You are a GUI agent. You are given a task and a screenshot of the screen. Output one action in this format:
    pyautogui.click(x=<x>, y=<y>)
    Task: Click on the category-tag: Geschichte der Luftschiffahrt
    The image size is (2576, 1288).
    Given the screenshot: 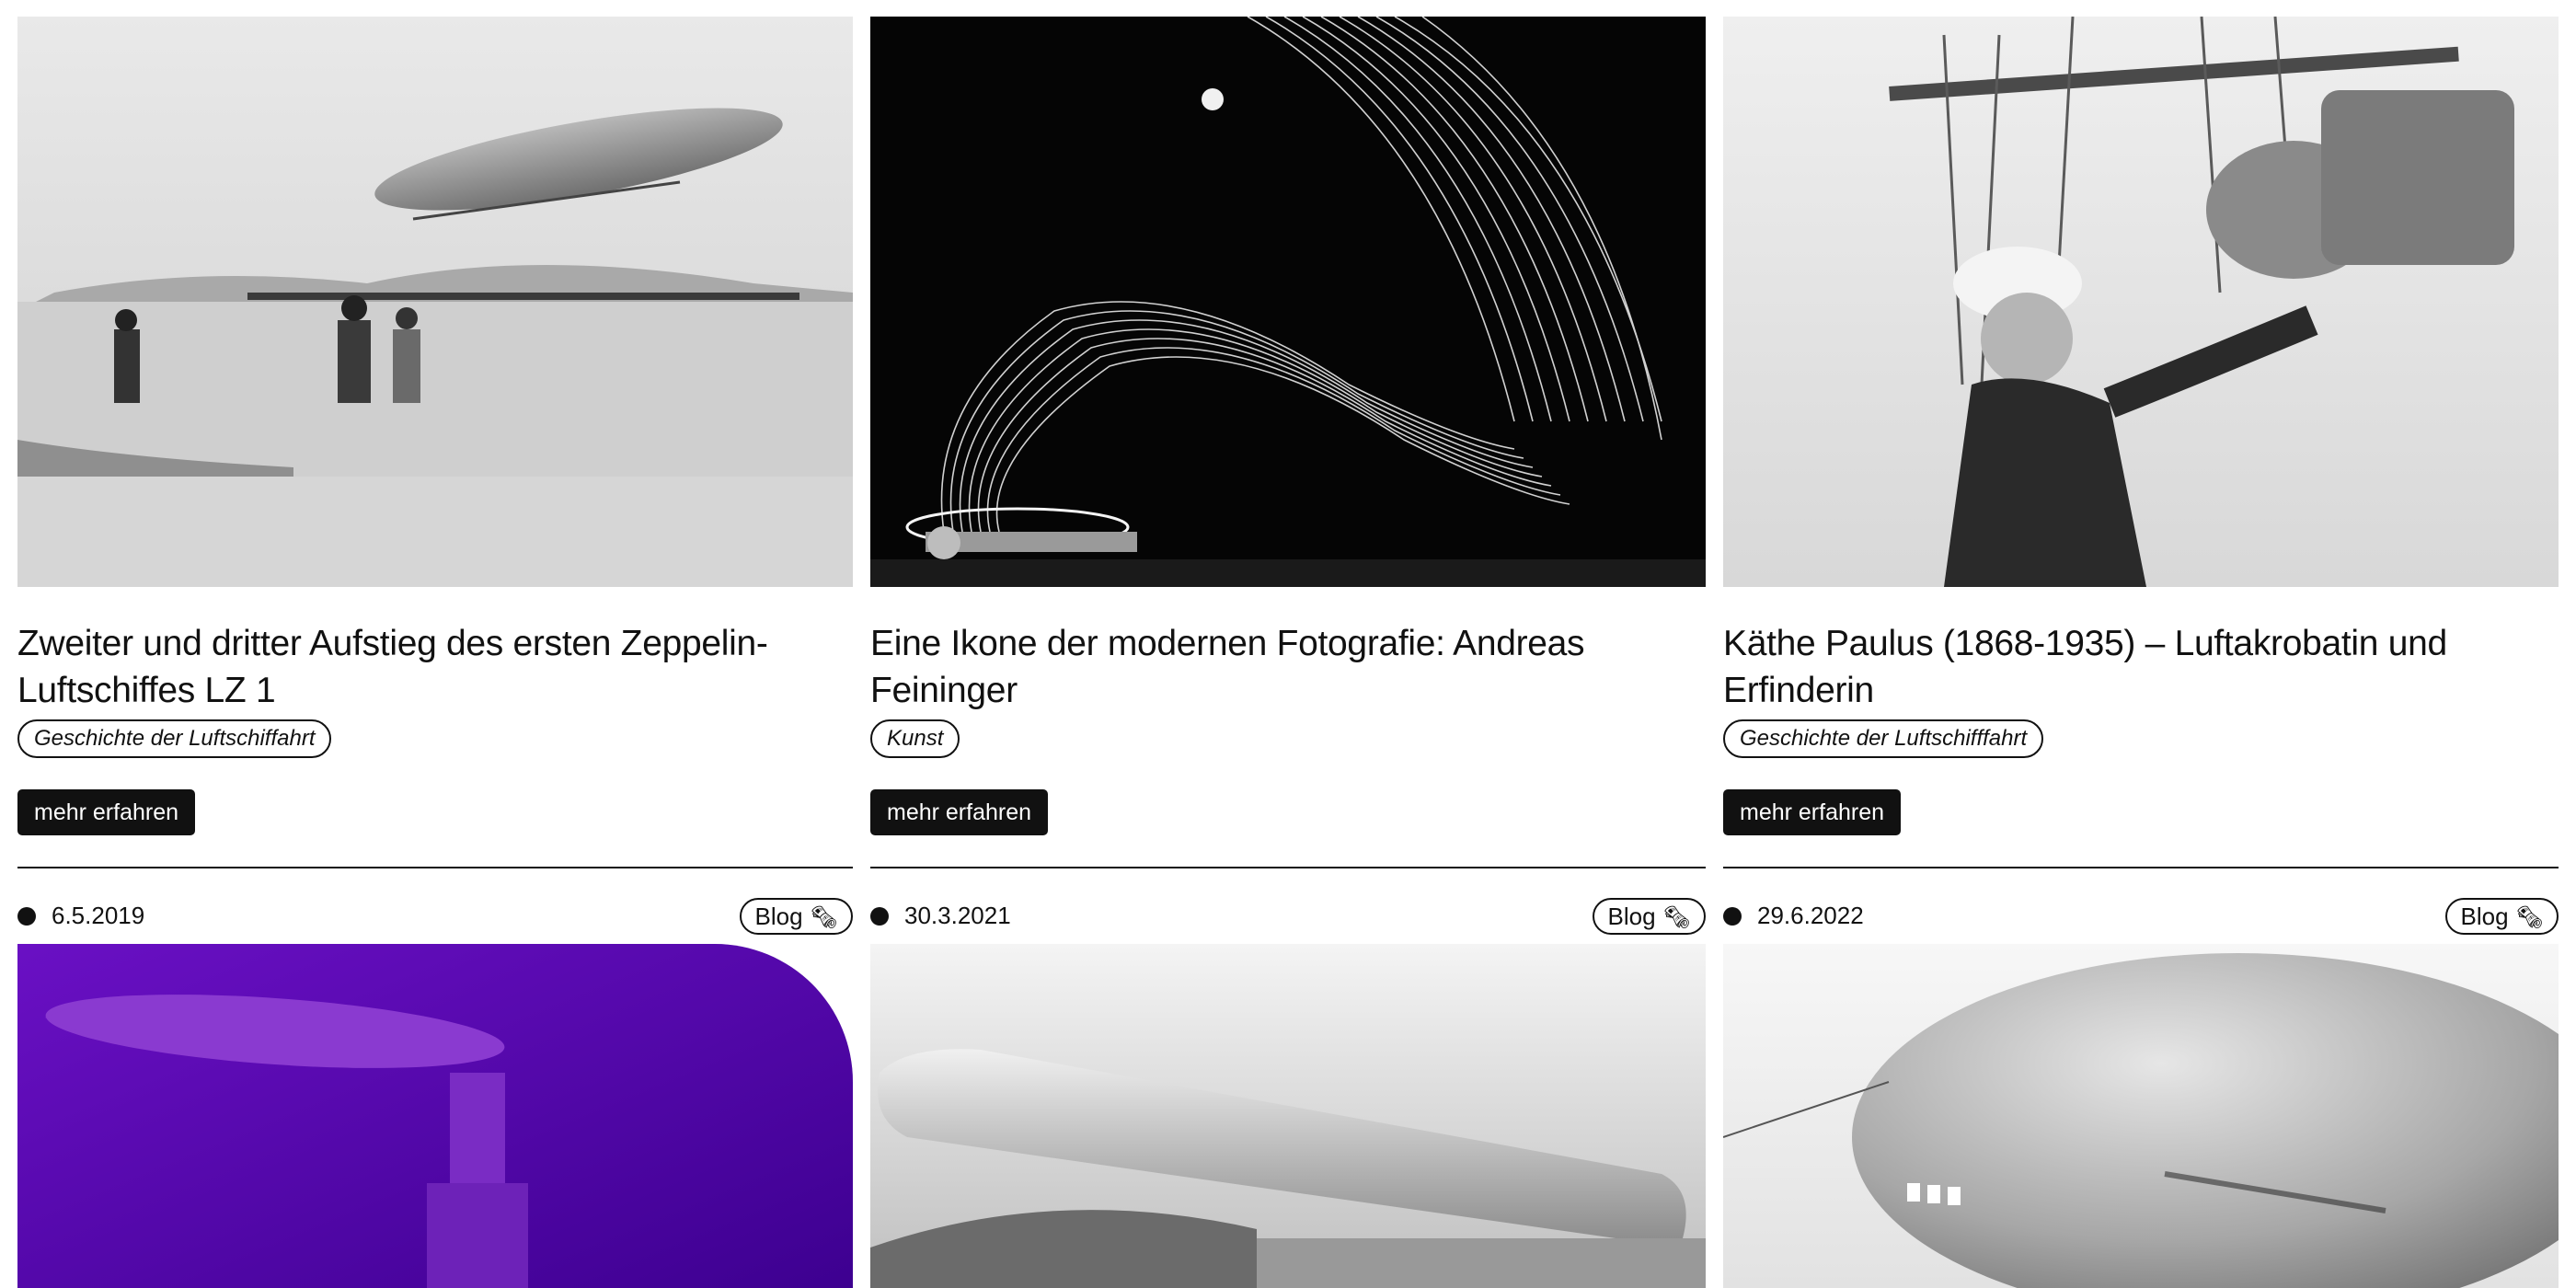 What is the action you would take?
    pyautogui.click(x=174, y=738)
    